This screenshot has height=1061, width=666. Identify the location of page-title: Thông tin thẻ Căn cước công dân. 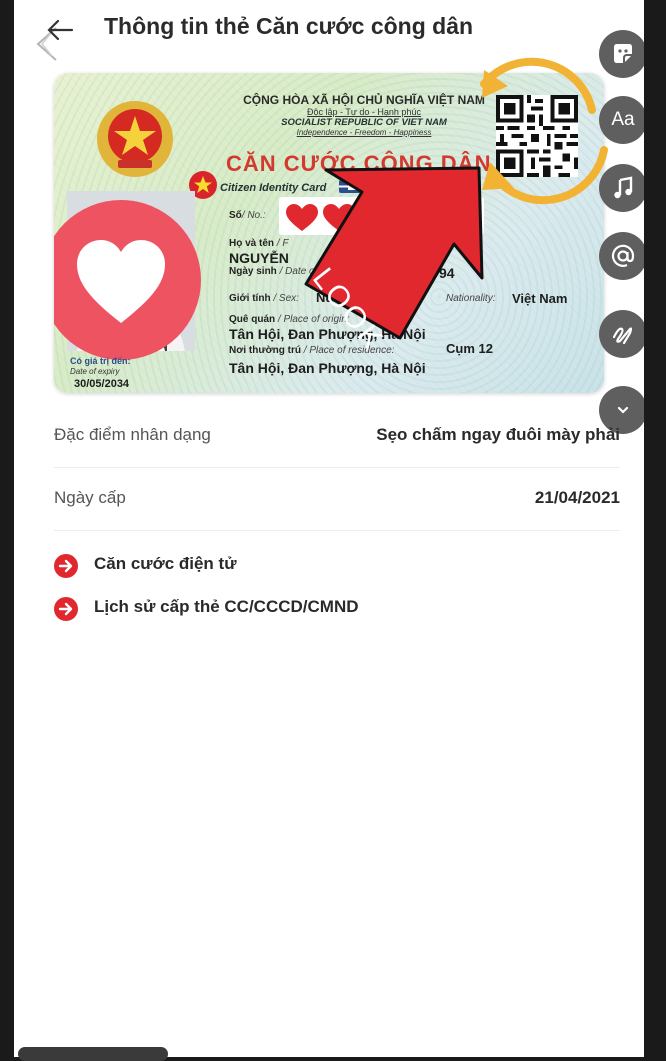
(289, 26).